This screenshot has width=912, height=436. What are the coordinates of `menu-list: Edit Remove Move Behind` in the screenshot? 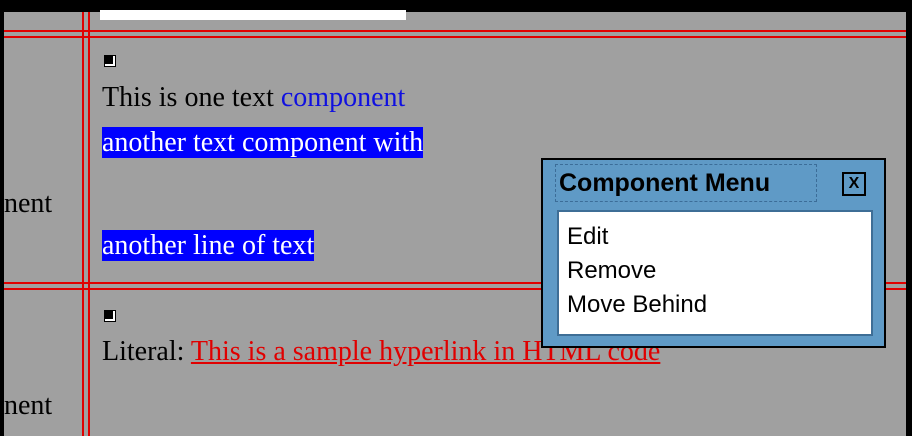 It's located at (715, 273).